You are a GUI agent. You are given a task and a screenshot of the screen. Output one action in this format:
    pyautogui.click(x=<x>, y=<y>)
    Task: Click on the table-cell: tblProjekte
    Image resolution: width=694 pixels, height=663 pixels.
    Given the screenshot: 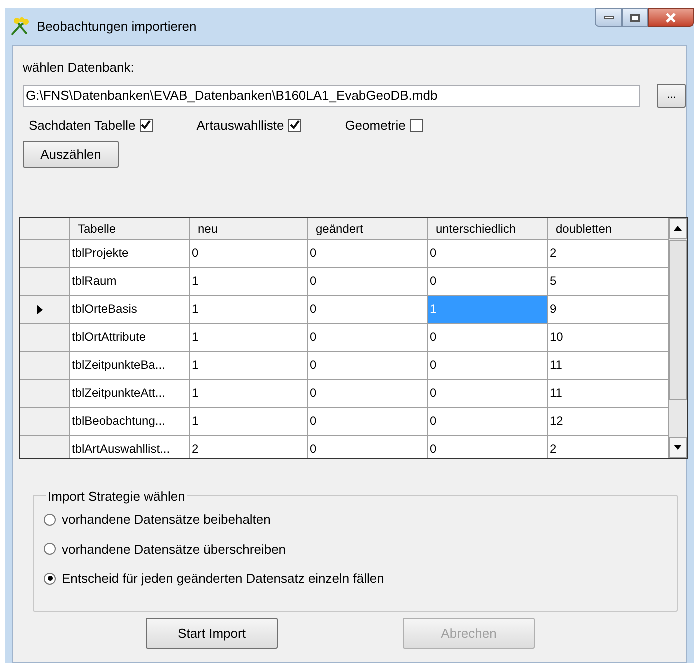 What is the action you would take?
    pyautogui.click(x=130, y=253)
    